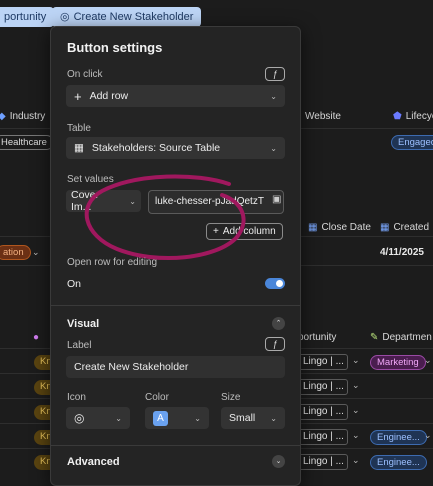  I want to click on chevron-up-icon: ⌃, so click(278, 323).